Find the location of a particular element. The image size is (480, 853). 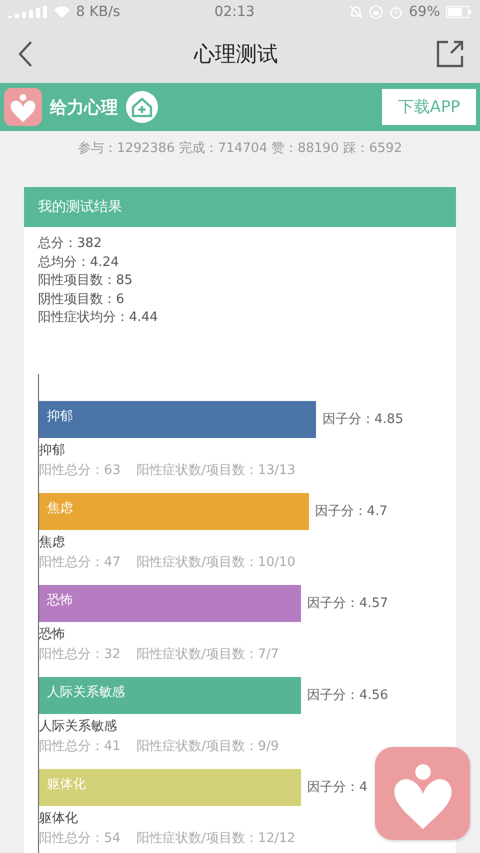

factor-name: 躯体化 is located at coordinates (59, 818).